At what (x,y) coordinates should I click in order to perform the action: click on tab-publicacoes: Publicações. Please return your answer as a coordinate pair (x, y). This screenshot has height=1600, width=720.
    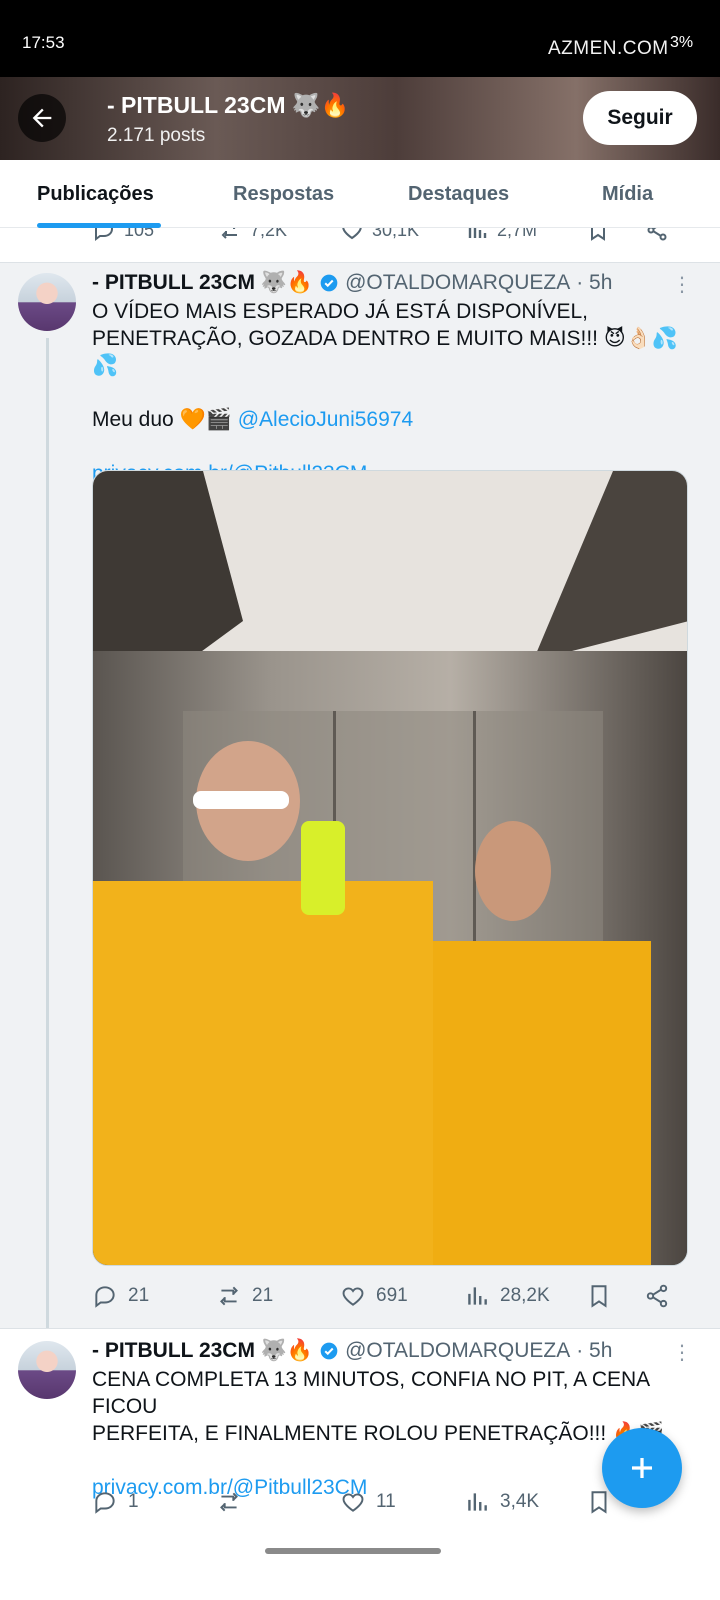
    Looking at the image, I should click on (95, 194).